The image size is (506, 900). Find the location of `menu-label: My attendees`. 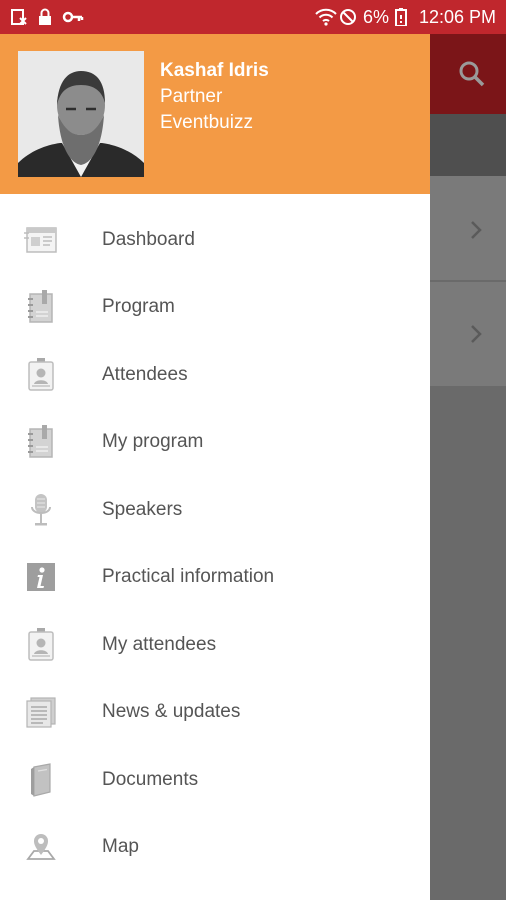

menu-label: My attendees is located at coordinates (159, 644).